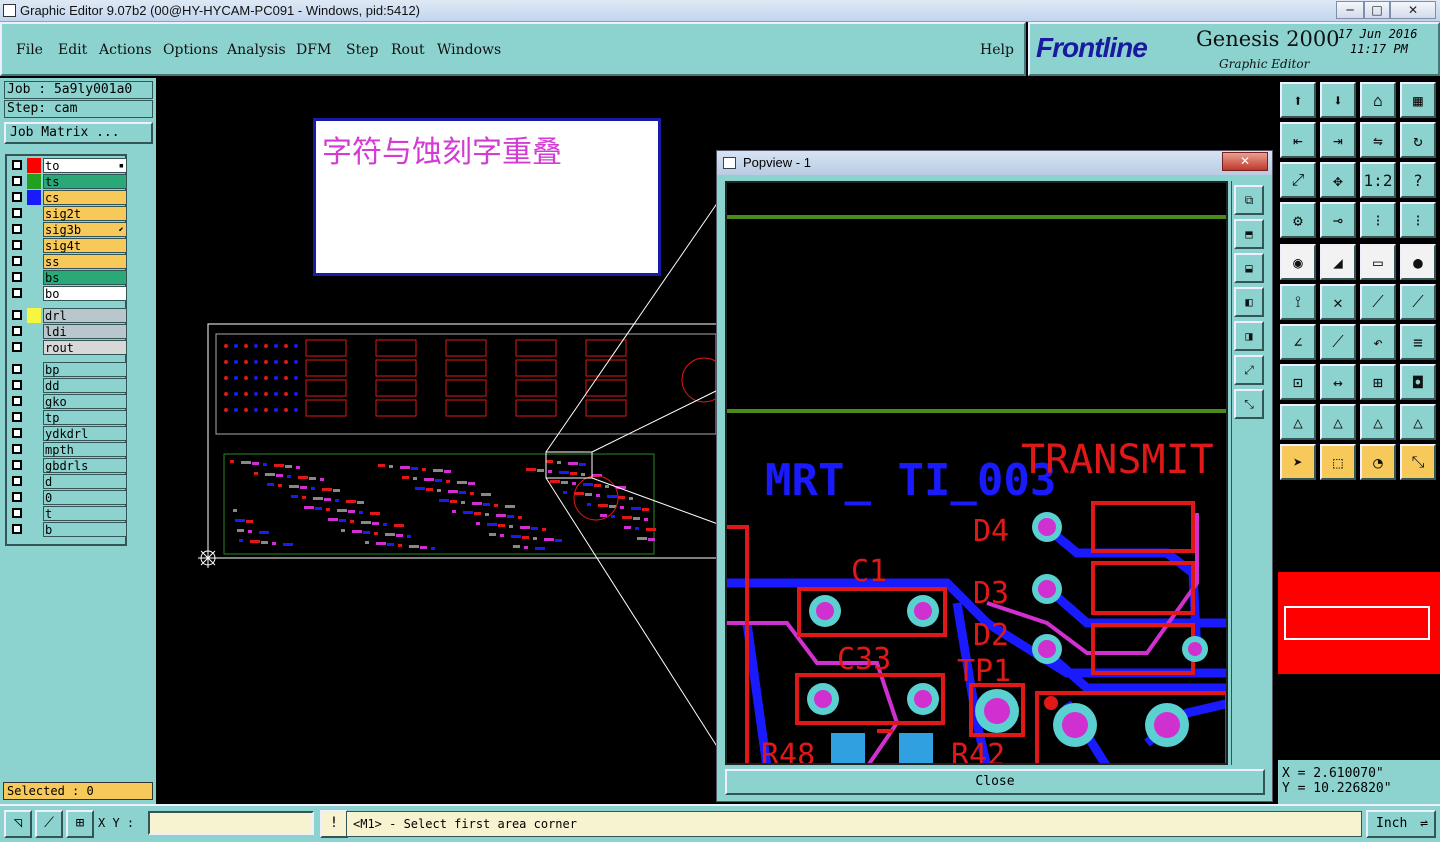 The image size is (1440, 842). What do you see at coordinates (334, 824) in the screenshot?
I see `warning-icon: !` at bounding box center [334, 824].